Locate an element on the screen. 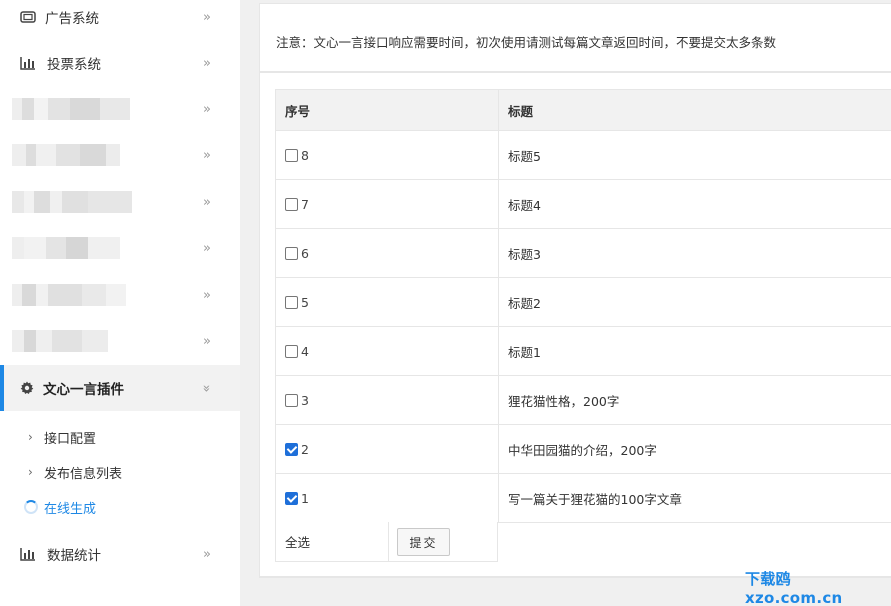 The height and width of the screenshot is (606, 891). sidebar-item-ads: 广告系统 » is located at coordinates (120, 20).